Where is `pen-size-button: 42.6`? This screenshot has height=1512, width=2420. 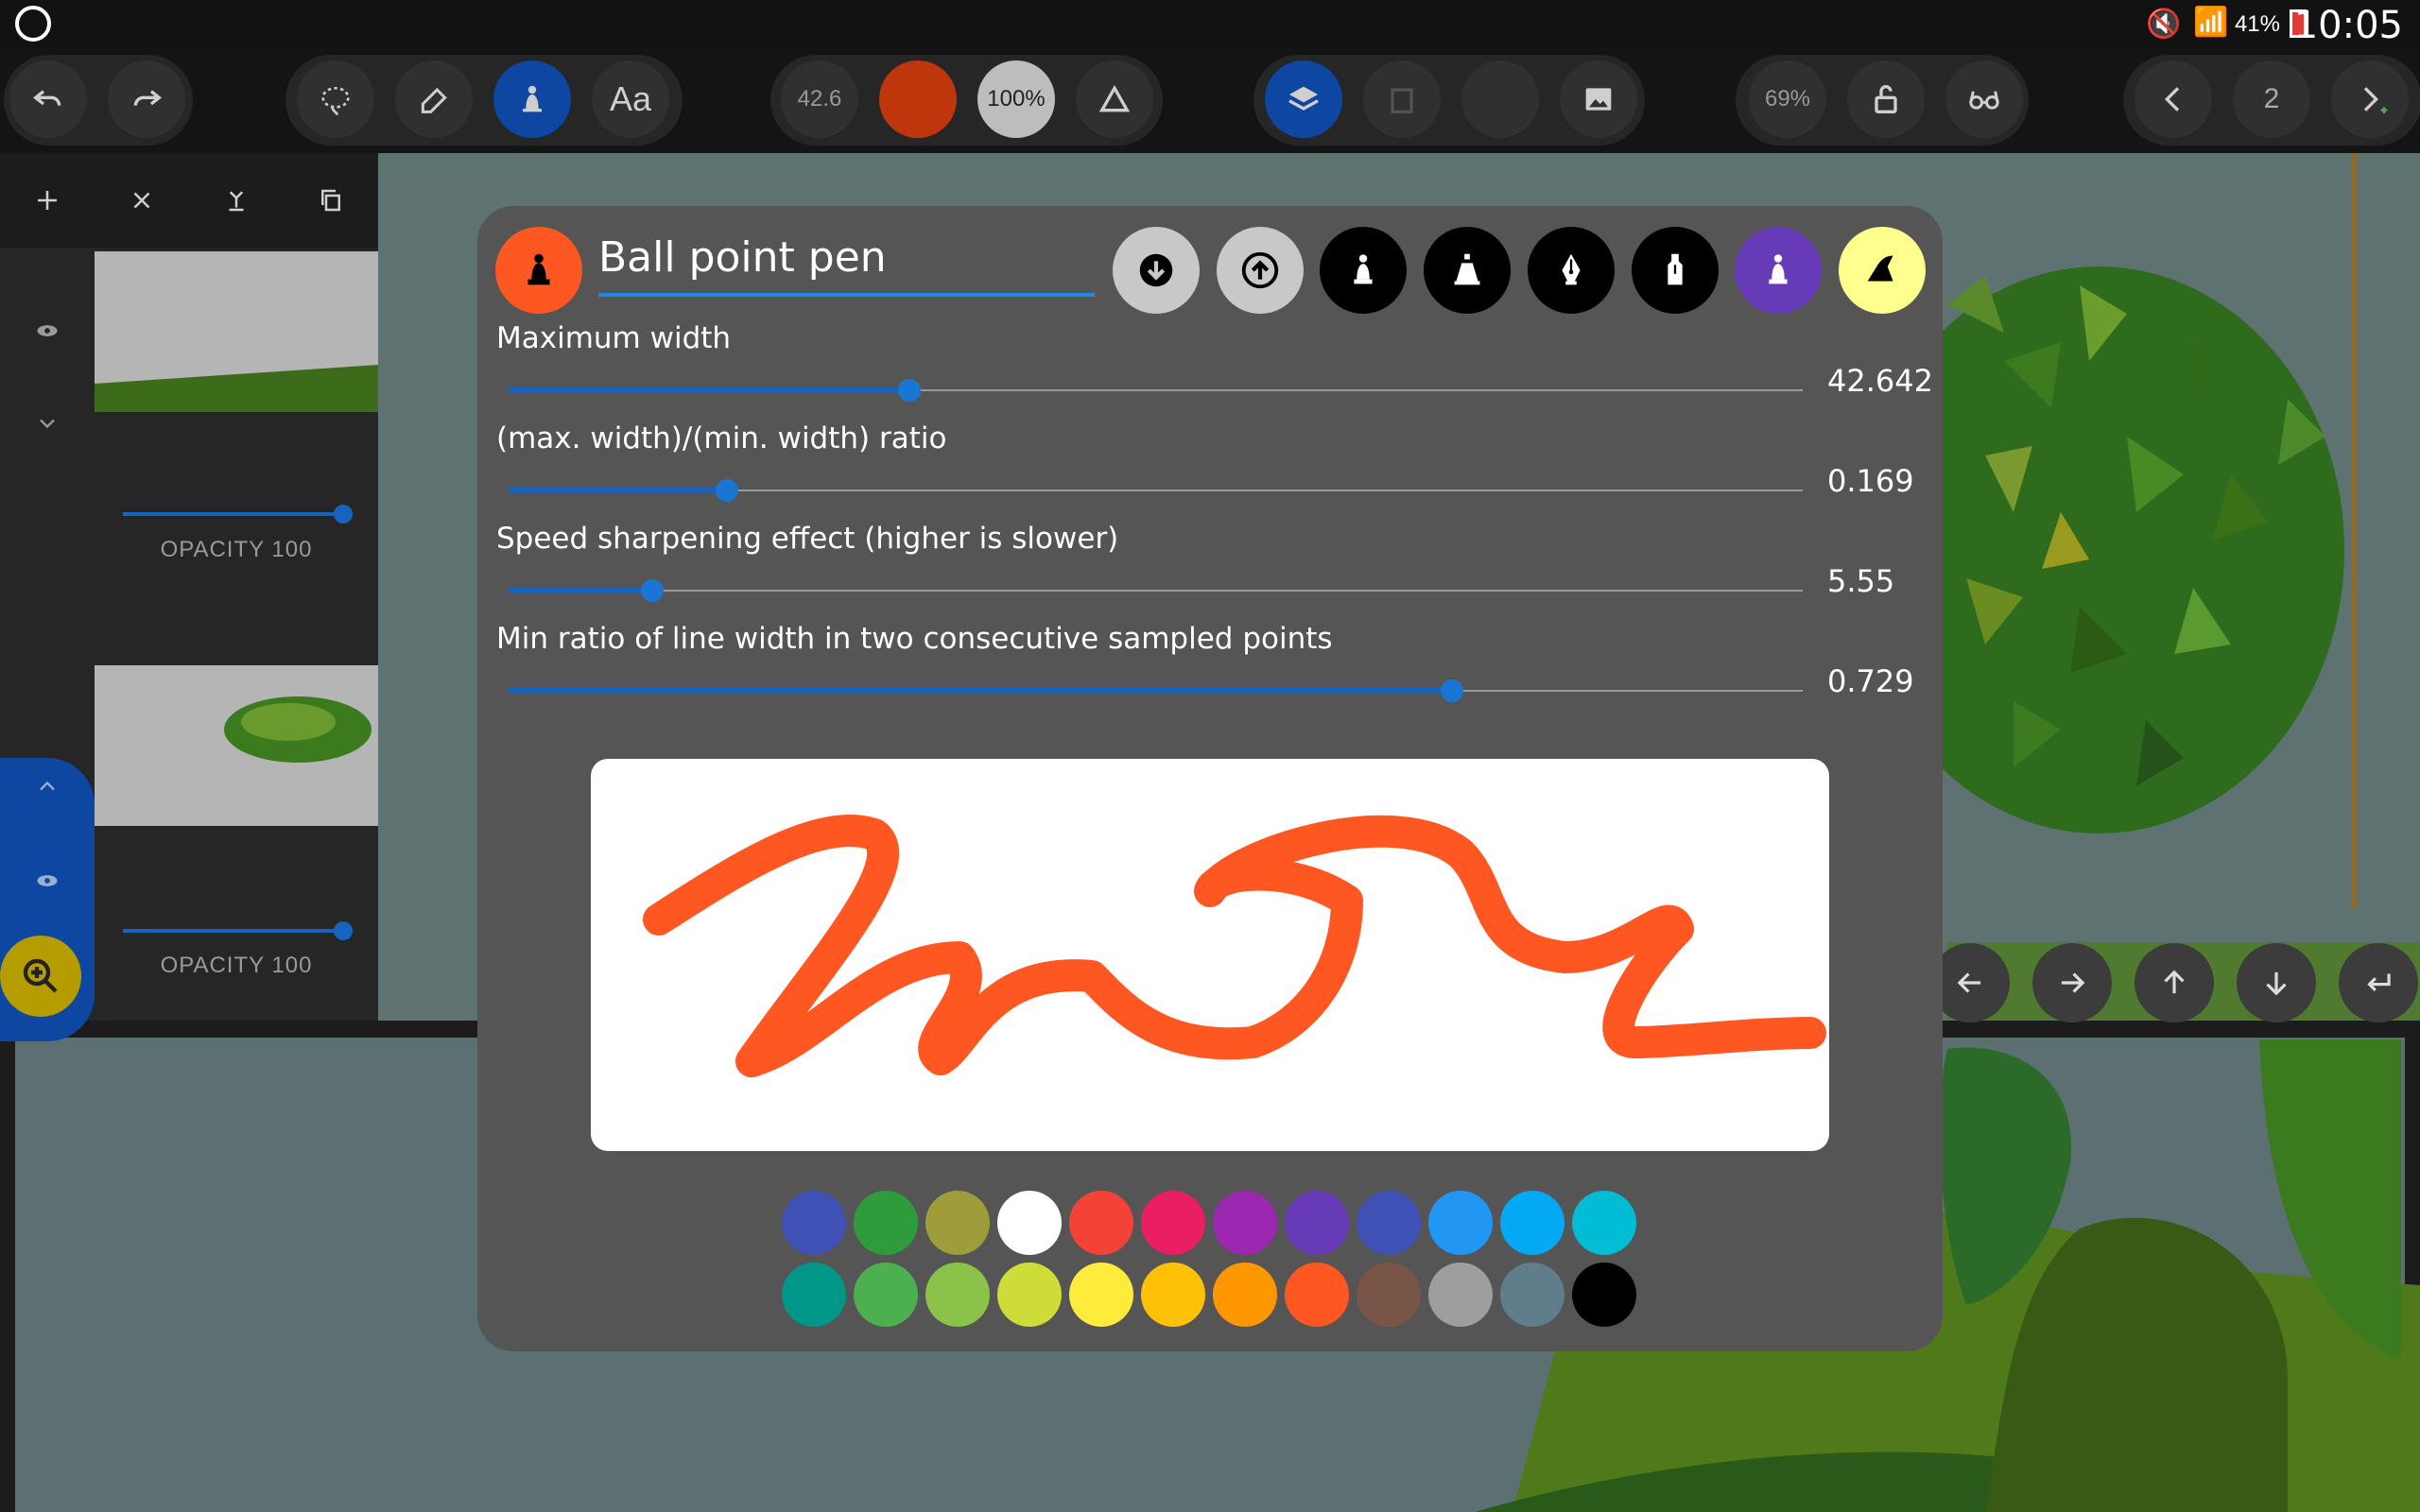 pen-size-button: 42.6 is located at coordinates (819, 99).